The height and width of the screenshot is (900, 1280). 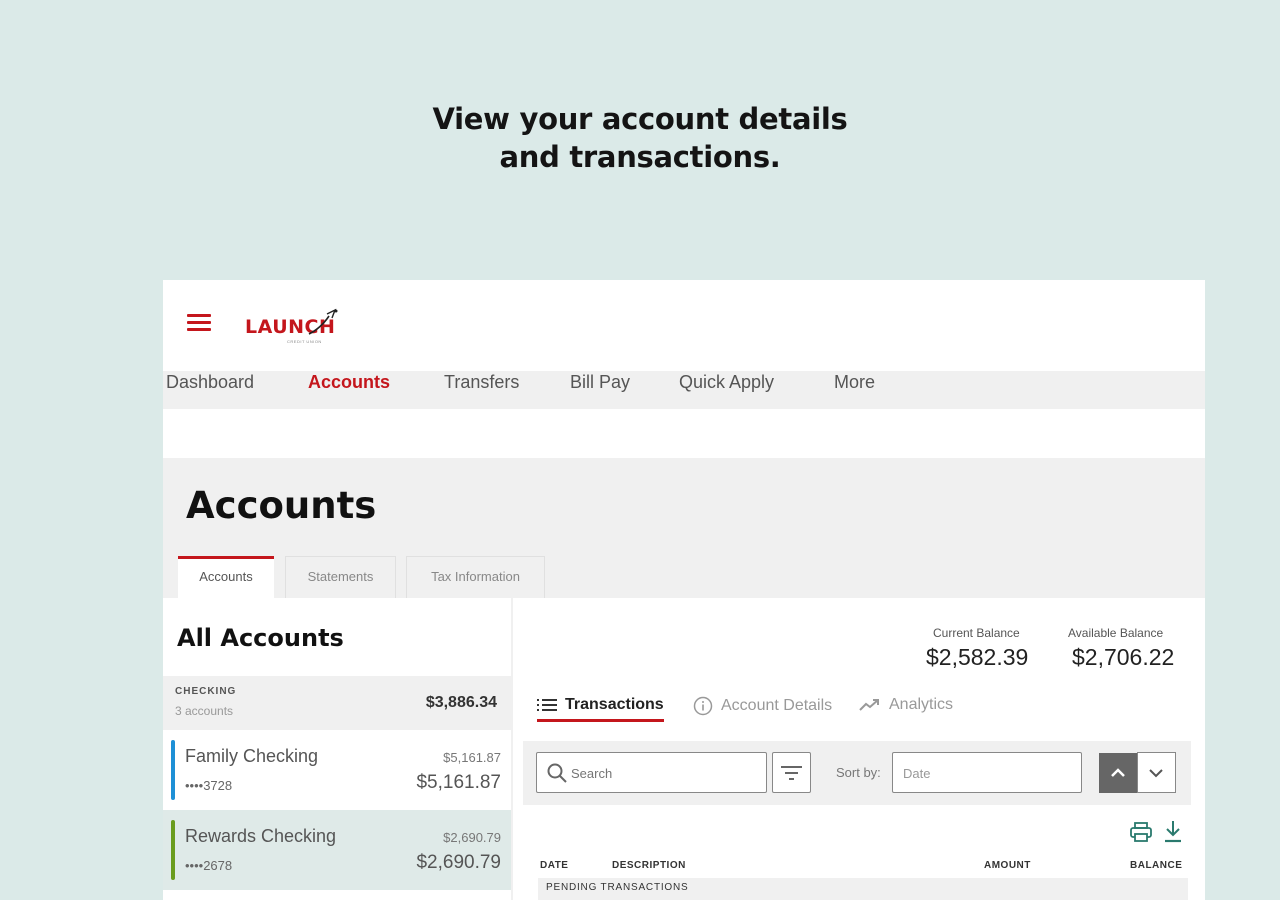 What do you see at coordinates (554, 865) in the screenshot?
I see `column-date: DATE` at bounding box center [554, 865].